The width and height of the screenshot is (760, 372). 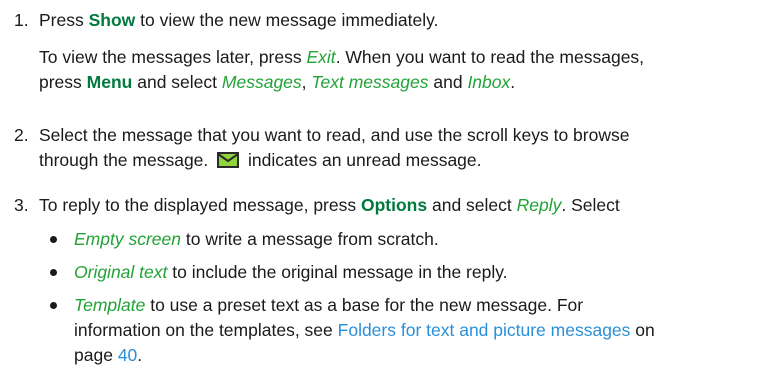 What do you see at coordinates (21, 20) in the screenshot?
I see `step-number: 1.` at bounding box center [21, 20].